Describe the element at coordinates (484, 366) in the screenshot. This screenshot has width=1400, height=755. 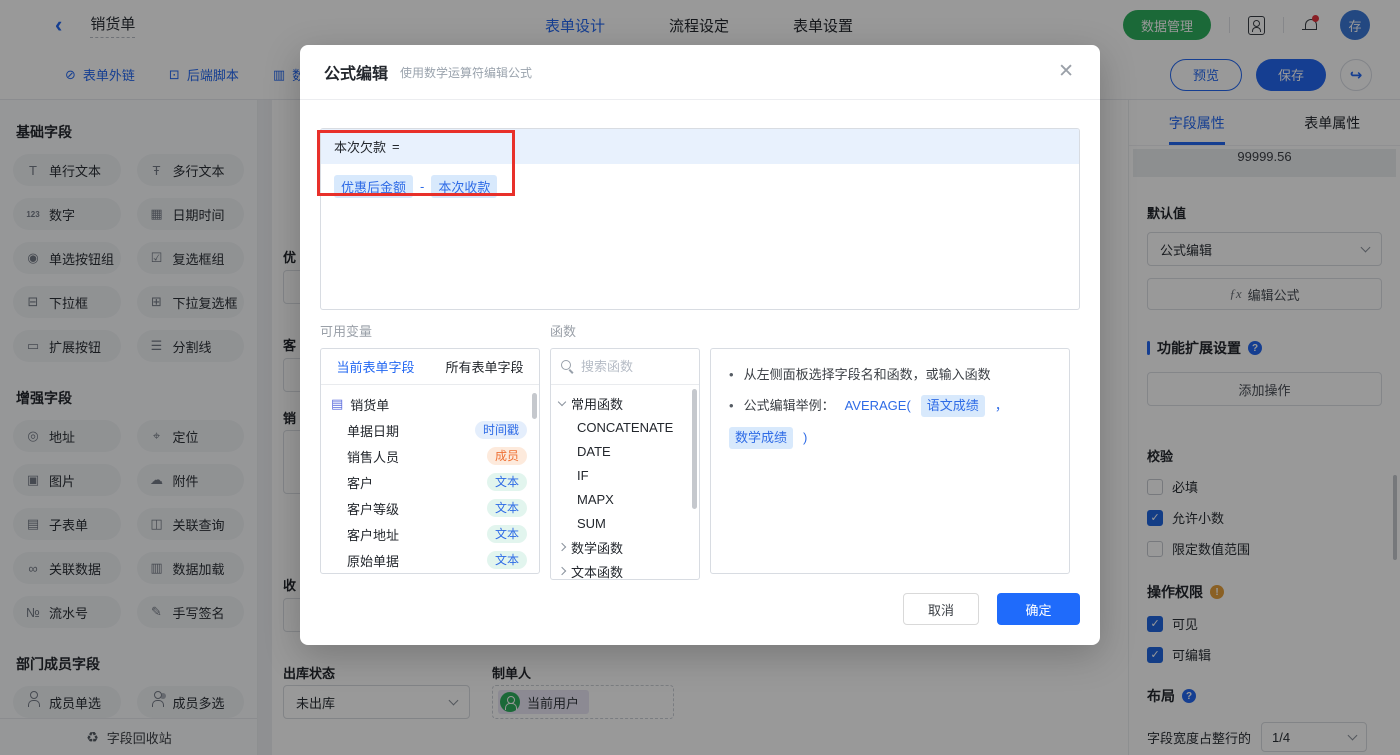
I see `tab-all-form-fields: 所有表单字段` at that location.